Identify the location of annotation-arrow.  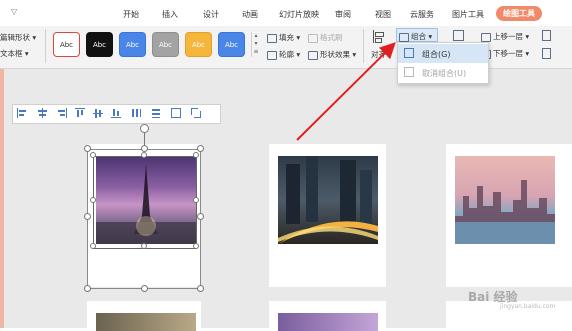
(346, 91).